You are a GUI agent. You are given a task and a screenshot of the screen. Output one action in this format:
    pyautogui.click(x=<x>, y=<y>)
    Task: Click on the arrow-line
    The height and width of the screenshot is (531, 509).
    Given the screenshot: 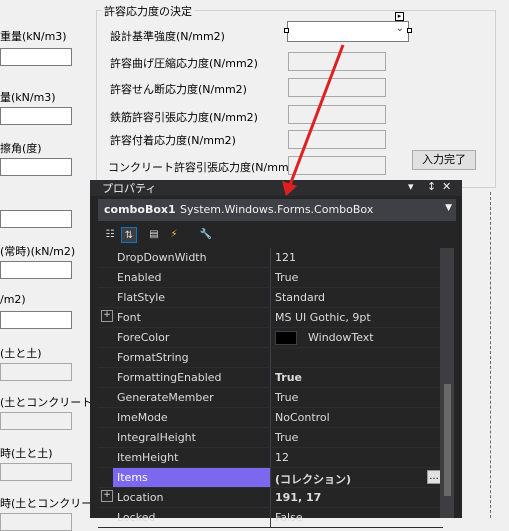 What is the action you would take?
    pyautogui.click(x=316, y=115)
    